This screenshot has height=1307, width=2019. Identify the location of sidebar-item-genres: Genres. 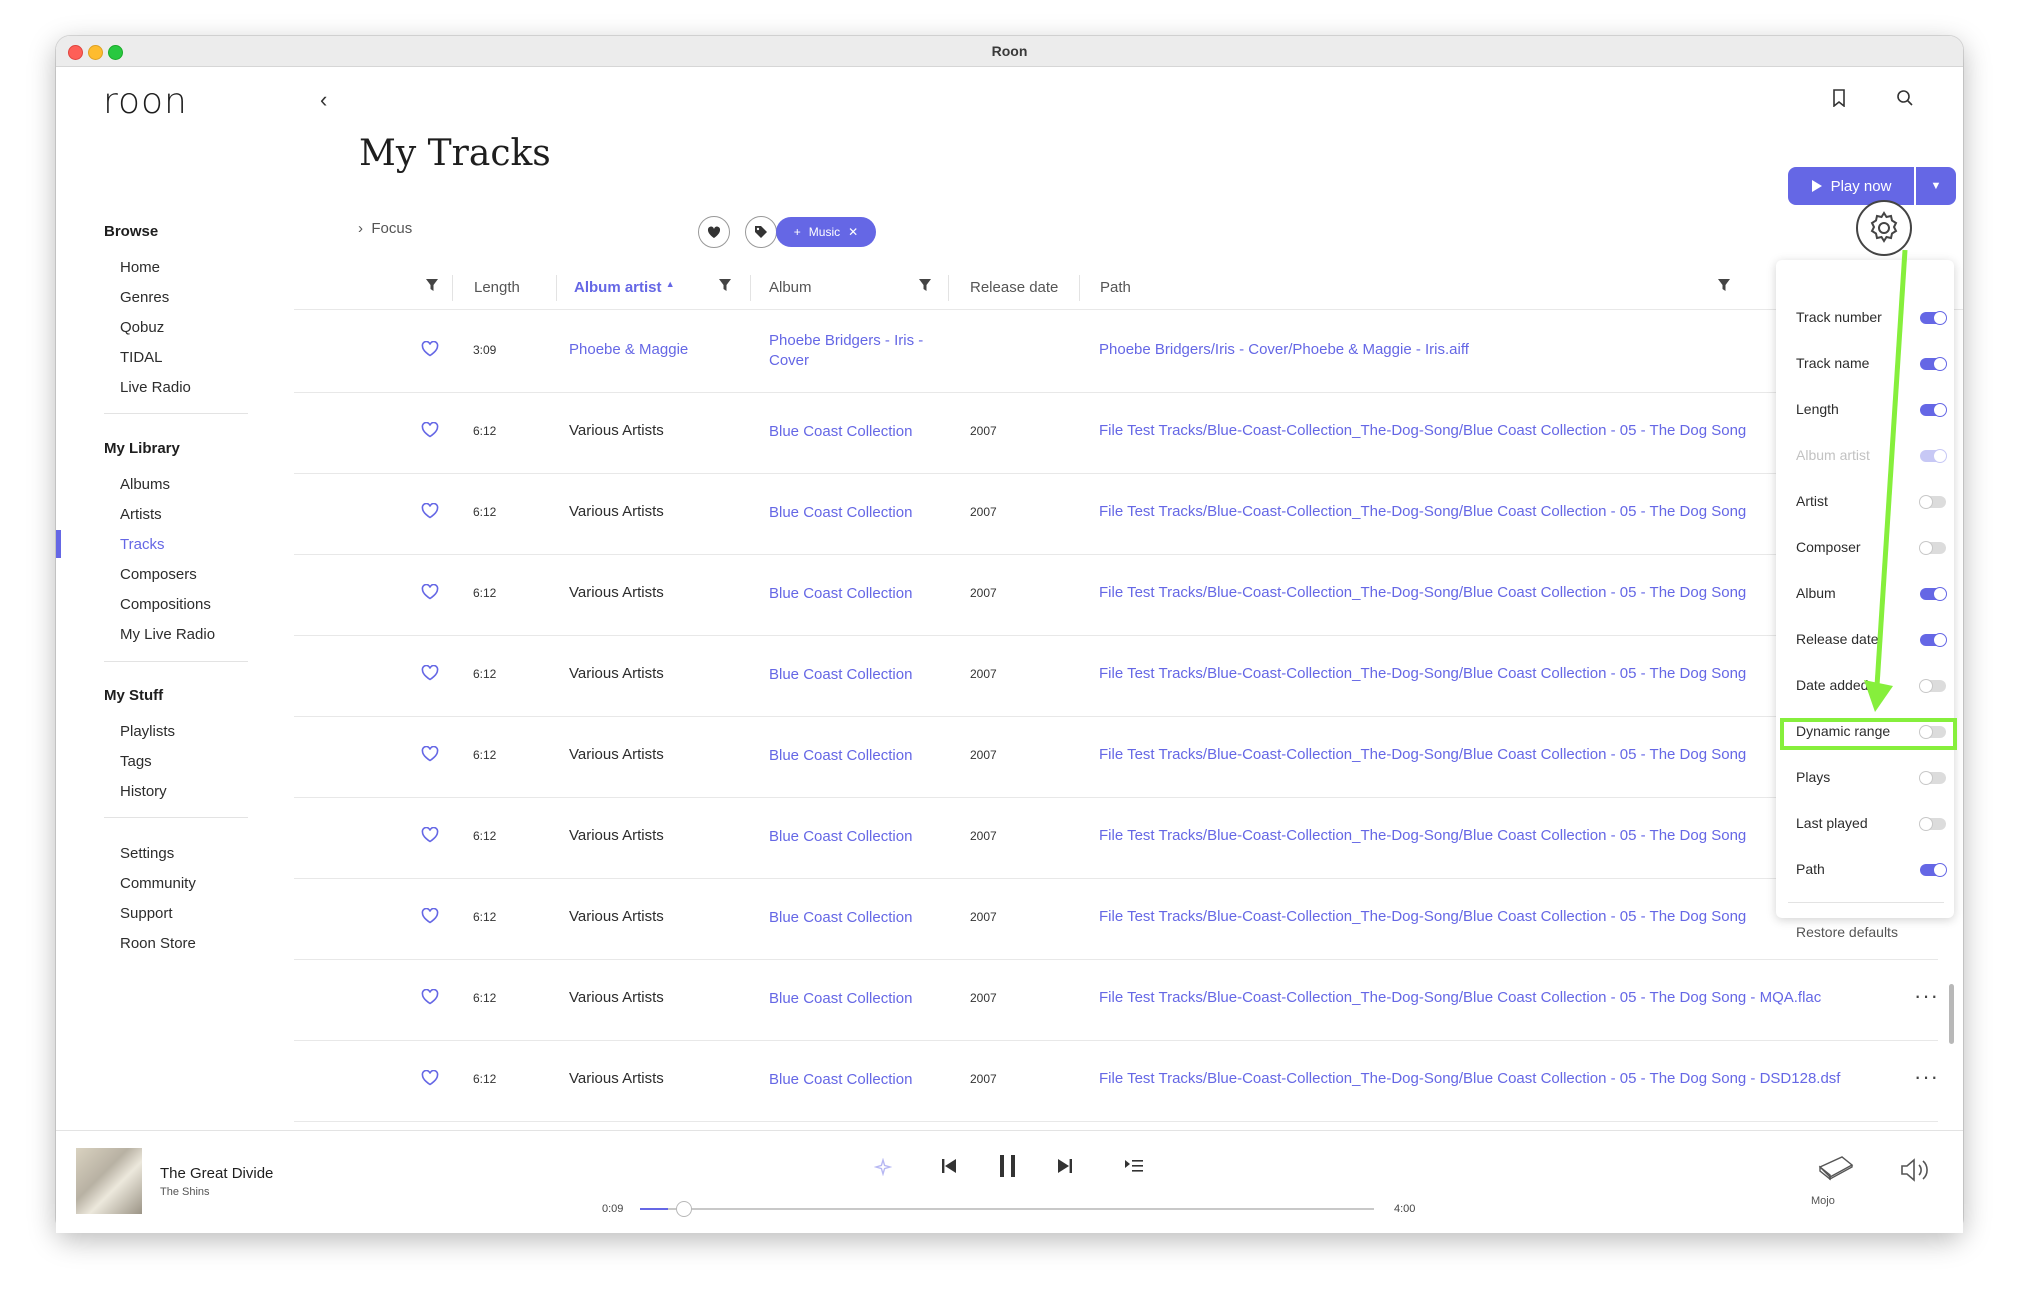
(144, 297).